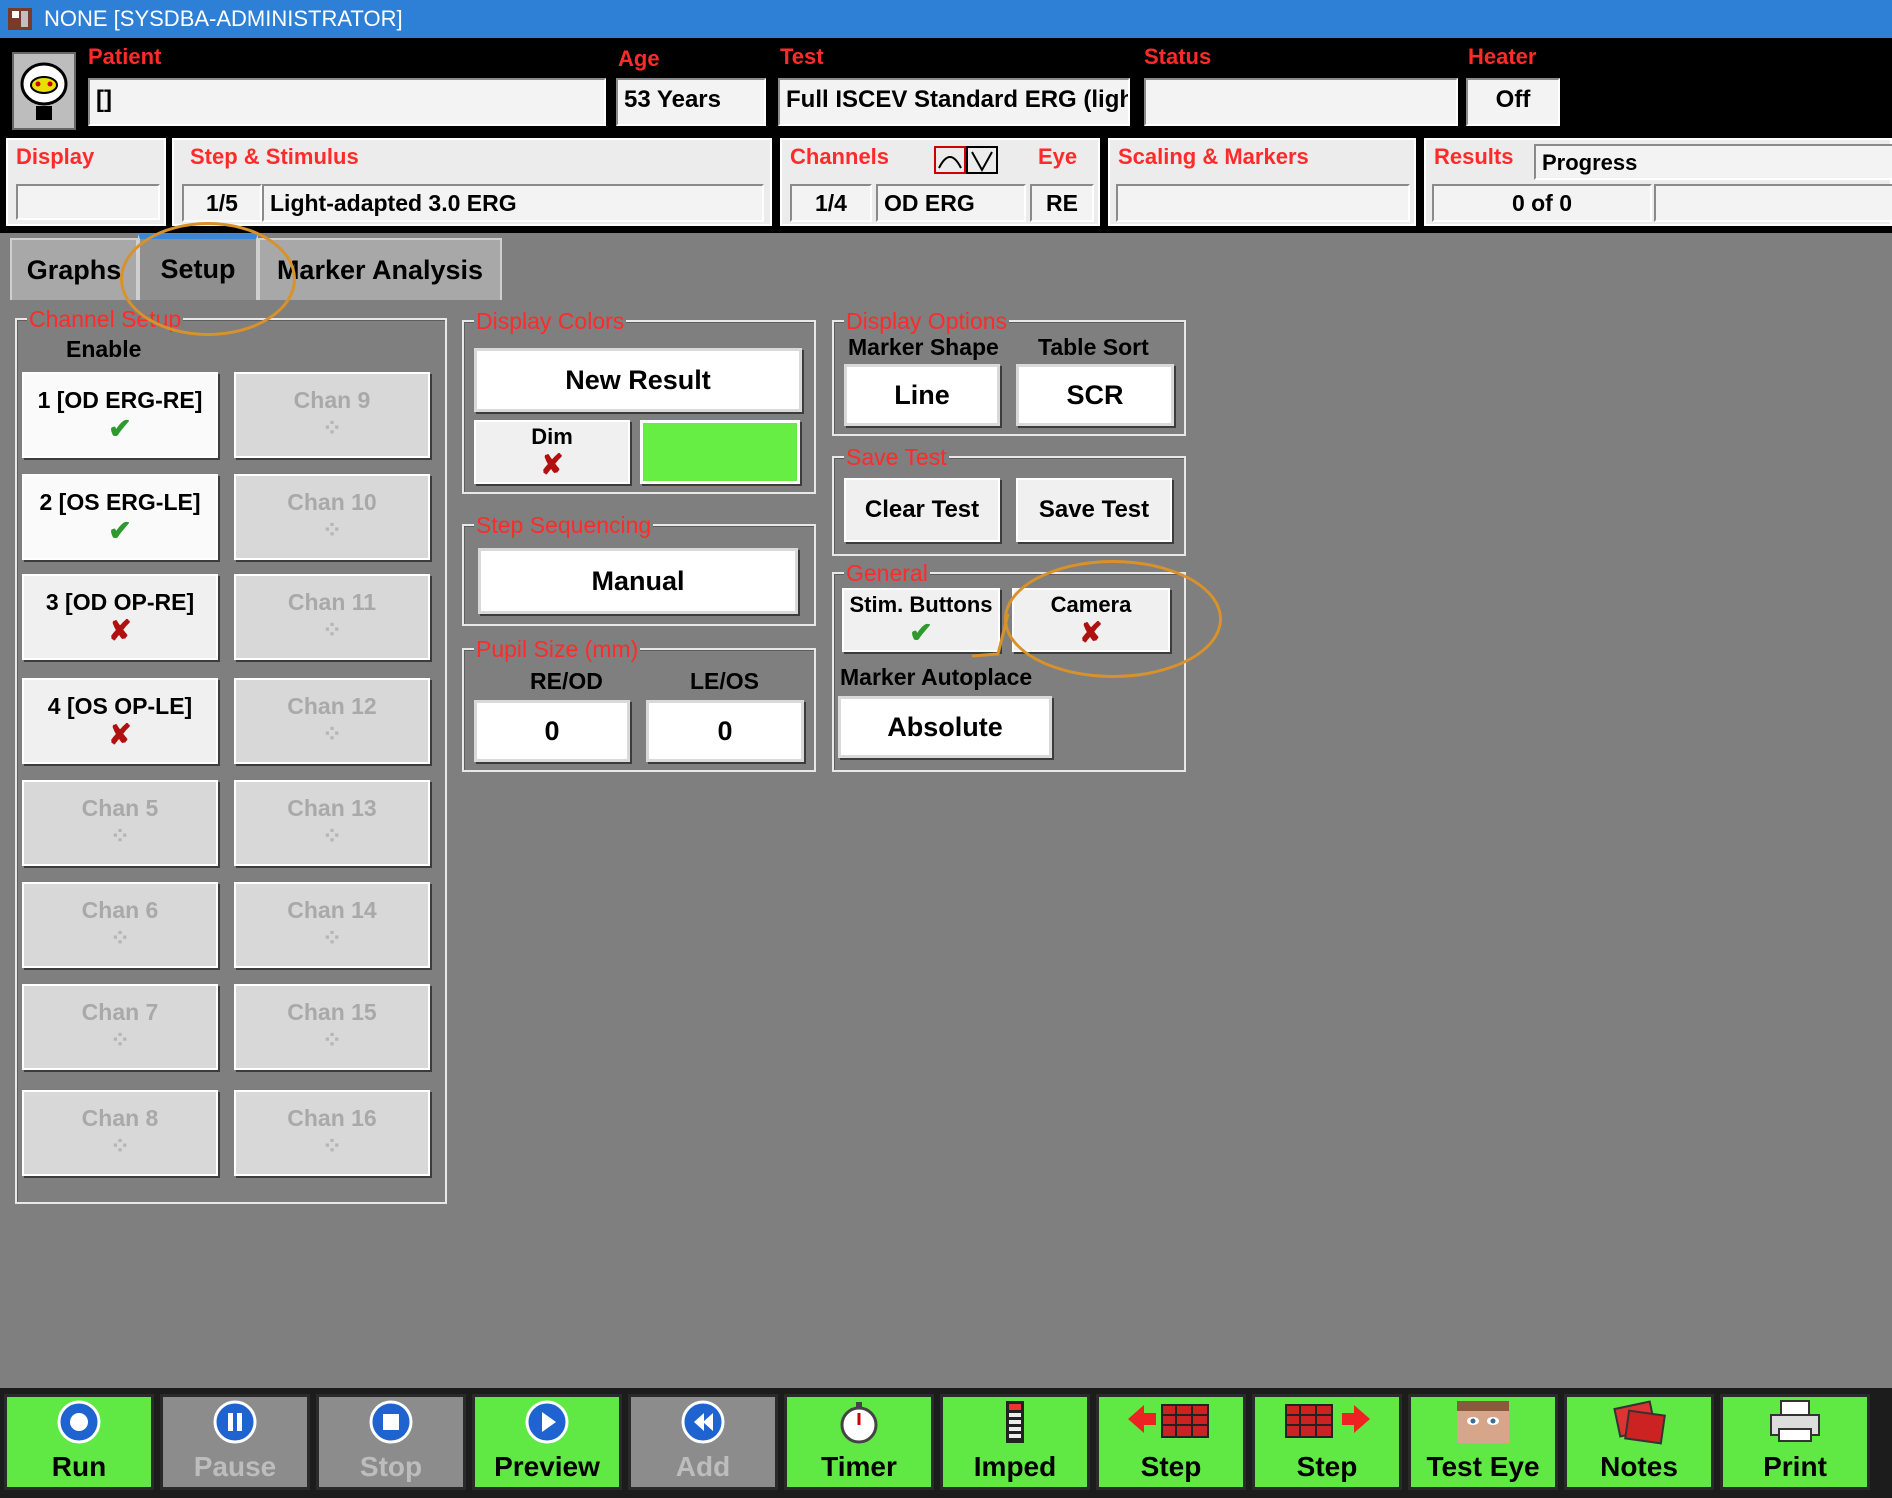 The height and width of the screenshot is (1498, 1892). What do you see at coordinates (1513, 102) in the screenshot?
I see `heater-field: Off` at bounding box center [1513, 102].